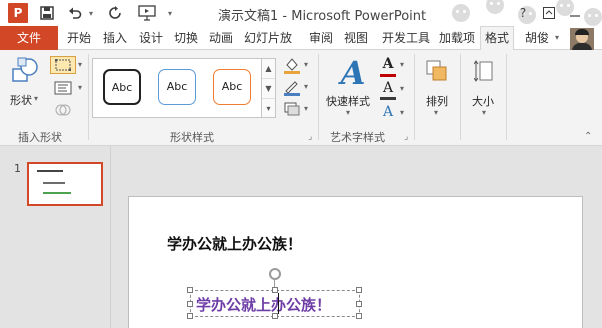 The height and width of the screenshot is (328, 602). What do you see at coordinates (268, 109) in the screenshot?
I see `gallery-more-icon: ▾` at bounding box center [268, 109].